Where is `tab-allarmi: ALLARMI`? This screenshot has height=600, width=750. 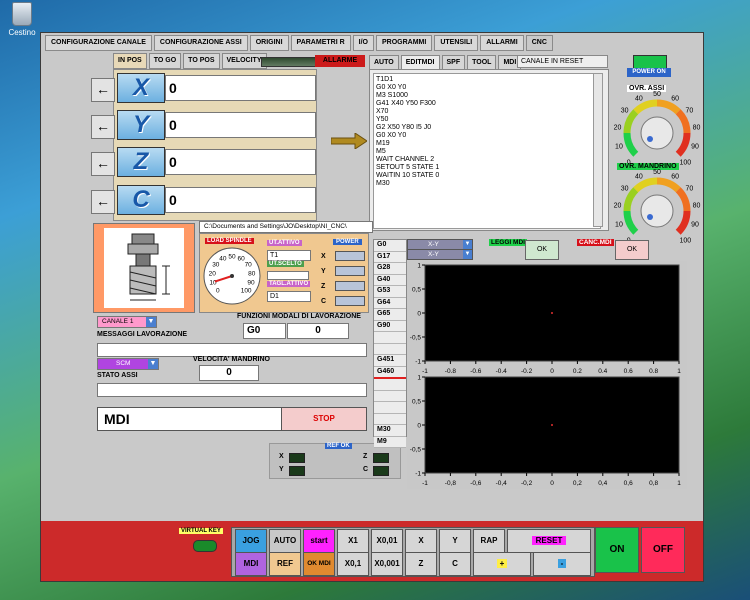 tab-allarmi: ALLARMI is located at coordinates (502, 43).